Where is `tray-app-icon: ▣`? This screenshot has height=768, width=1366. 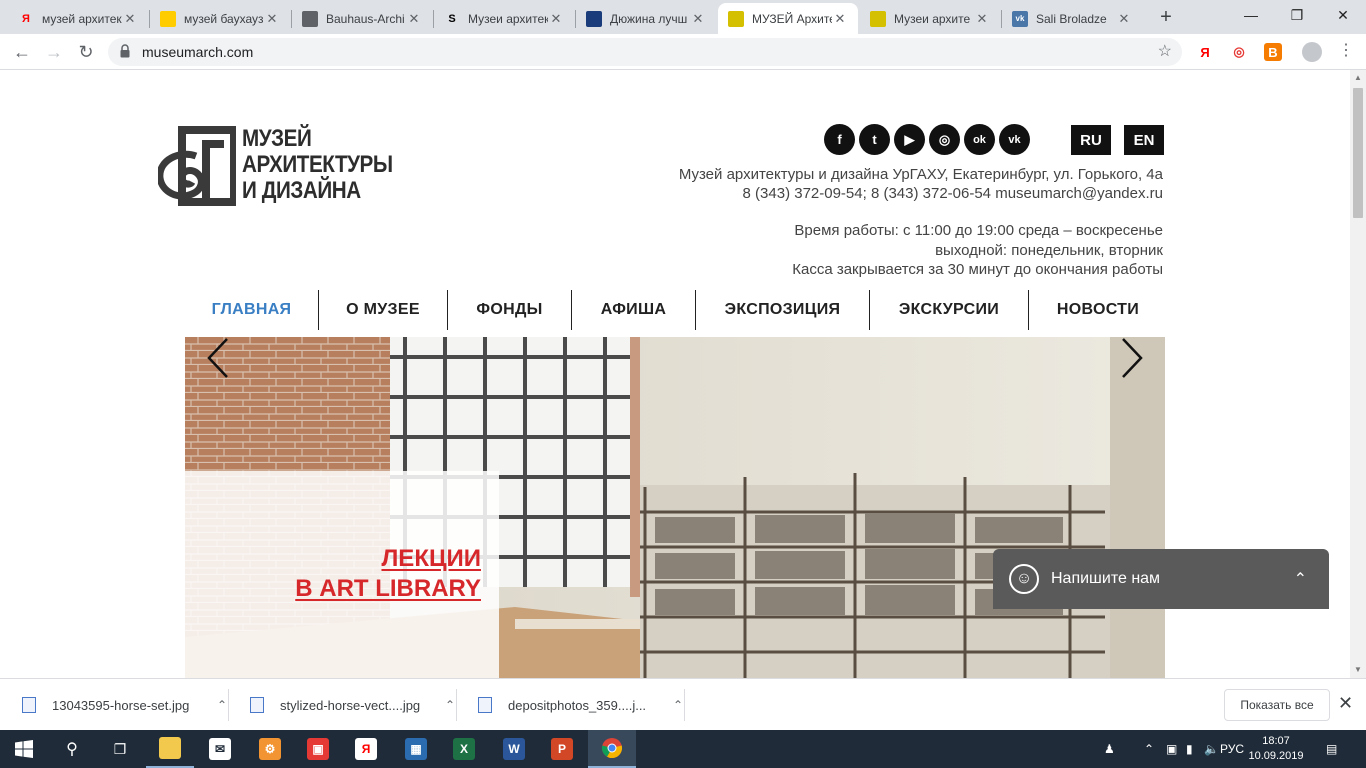 tray-app-icon: ▣ is located at coordinates (1171, 749).